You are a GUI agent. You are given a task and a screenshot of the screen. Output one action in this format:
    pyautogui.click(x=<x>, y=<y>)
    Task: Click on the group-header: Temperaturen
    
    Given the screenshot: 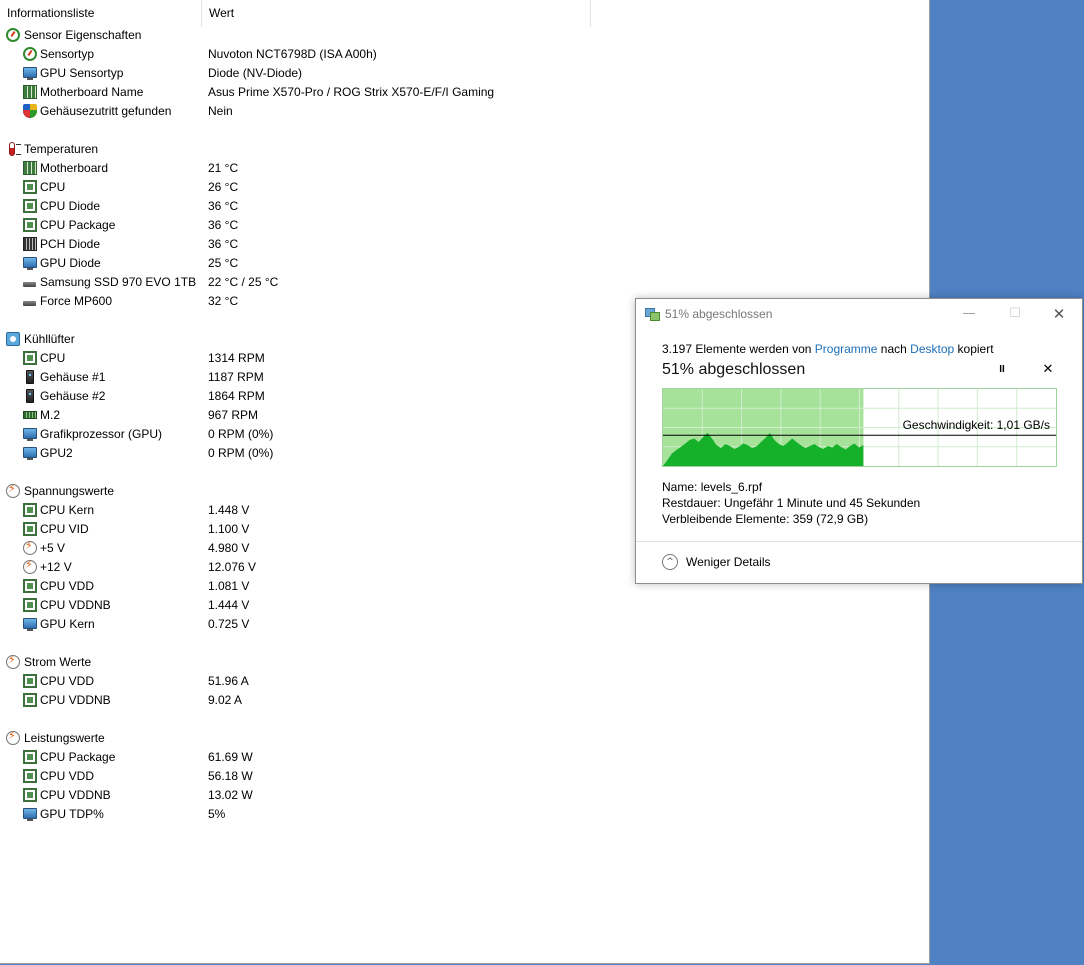 What is the action you would take?
    pyautogui.click(x=464, y=149)
    